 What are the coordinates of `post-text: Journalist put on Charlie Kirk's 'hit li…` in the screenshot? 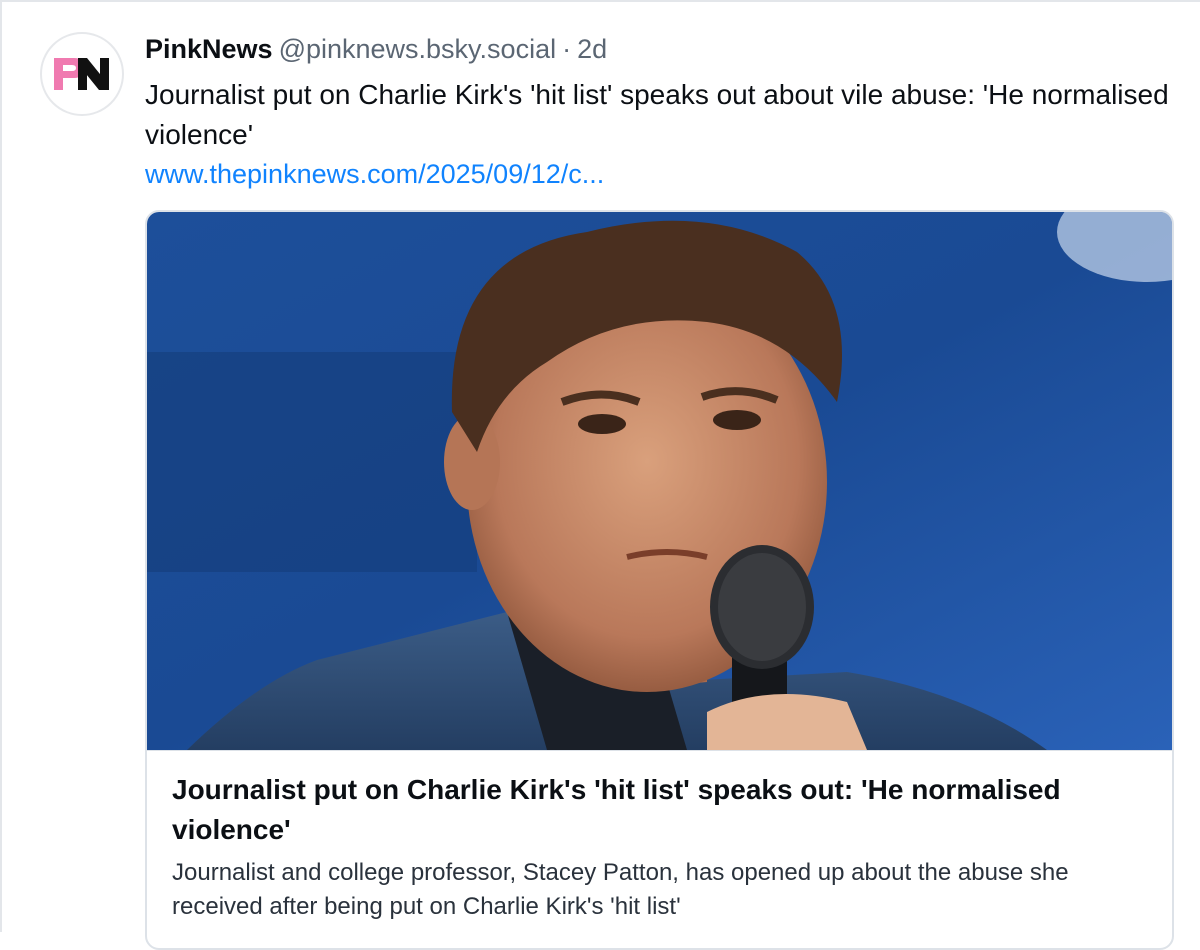 It's located at (657, 114).